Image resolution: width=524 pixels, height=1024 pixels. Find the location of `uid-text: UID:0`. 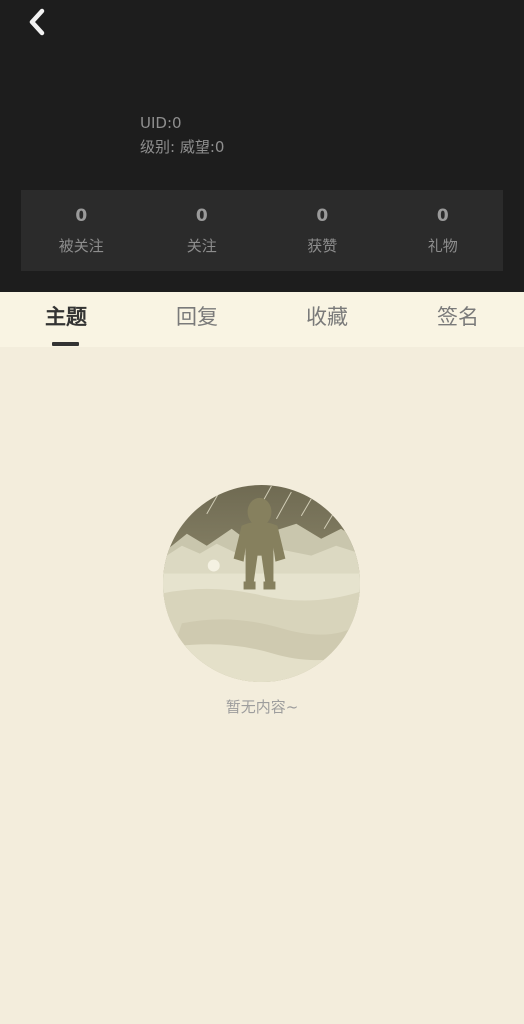

uid-text: UID:0 is located at coordinates (161, 123).